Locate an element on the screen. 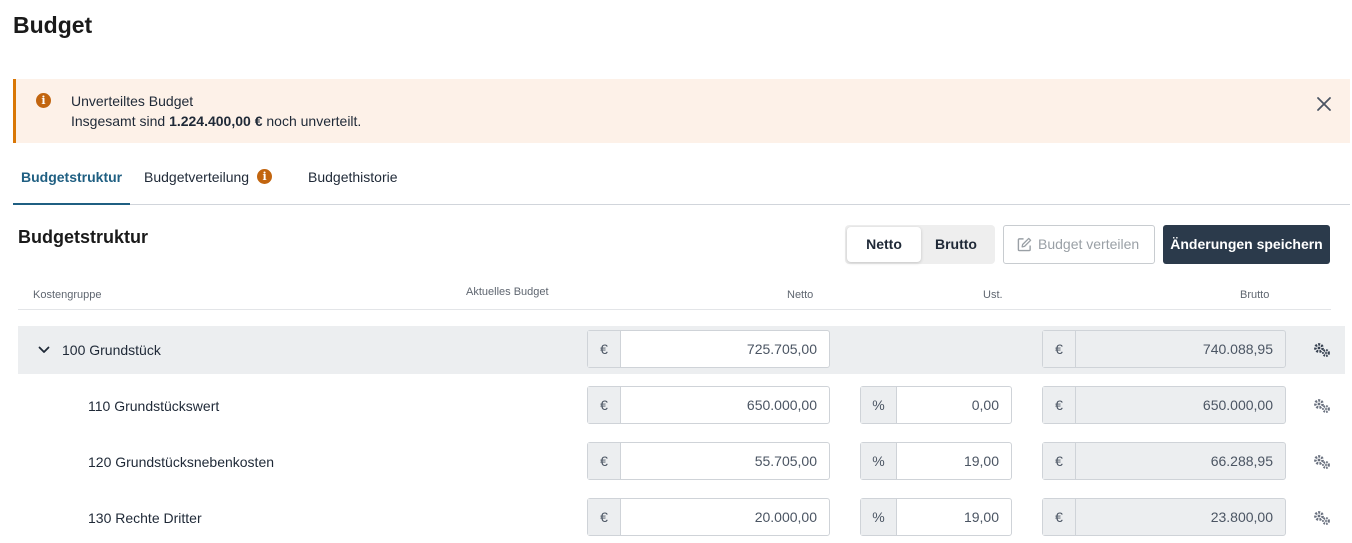 The width and height of the screenshot is (1352, 543). netto-input: € 55.705,00 is located at coordinates (708, 461).